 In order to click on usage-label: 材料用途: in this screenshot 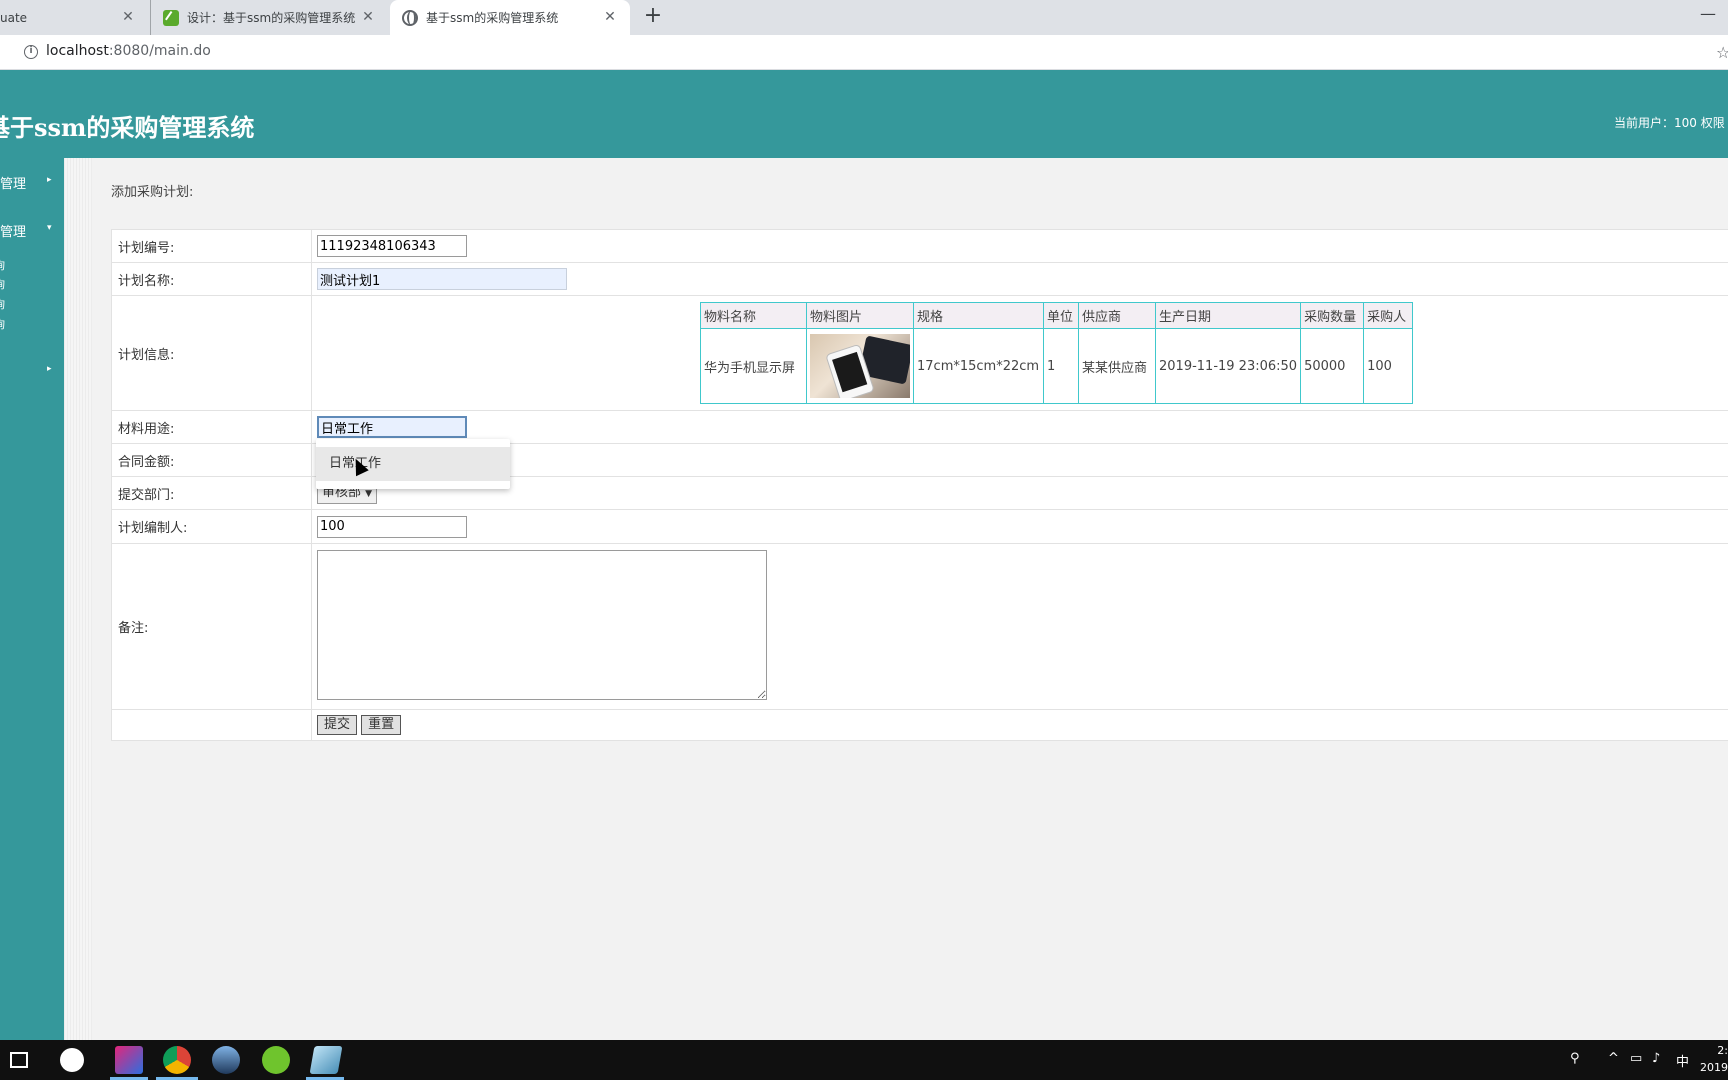, I will do `click(211, 427)`.